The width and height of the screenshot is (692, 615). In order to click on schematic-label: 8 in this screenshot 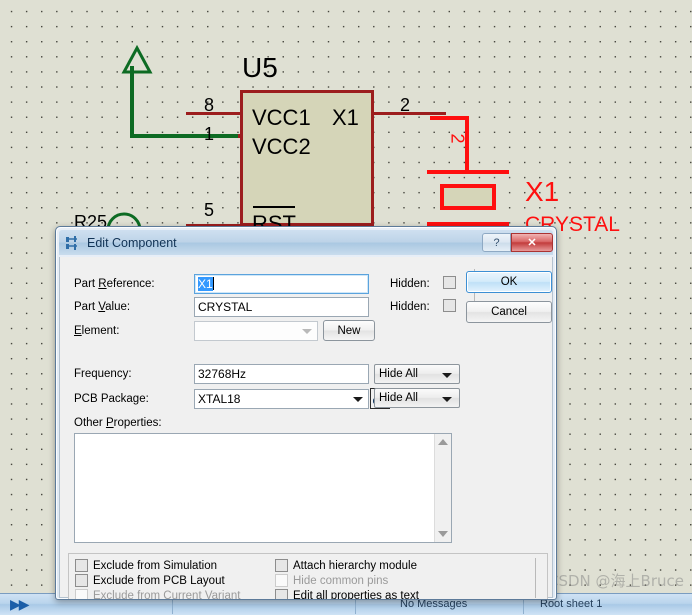, I will do `click(209, 105)`.